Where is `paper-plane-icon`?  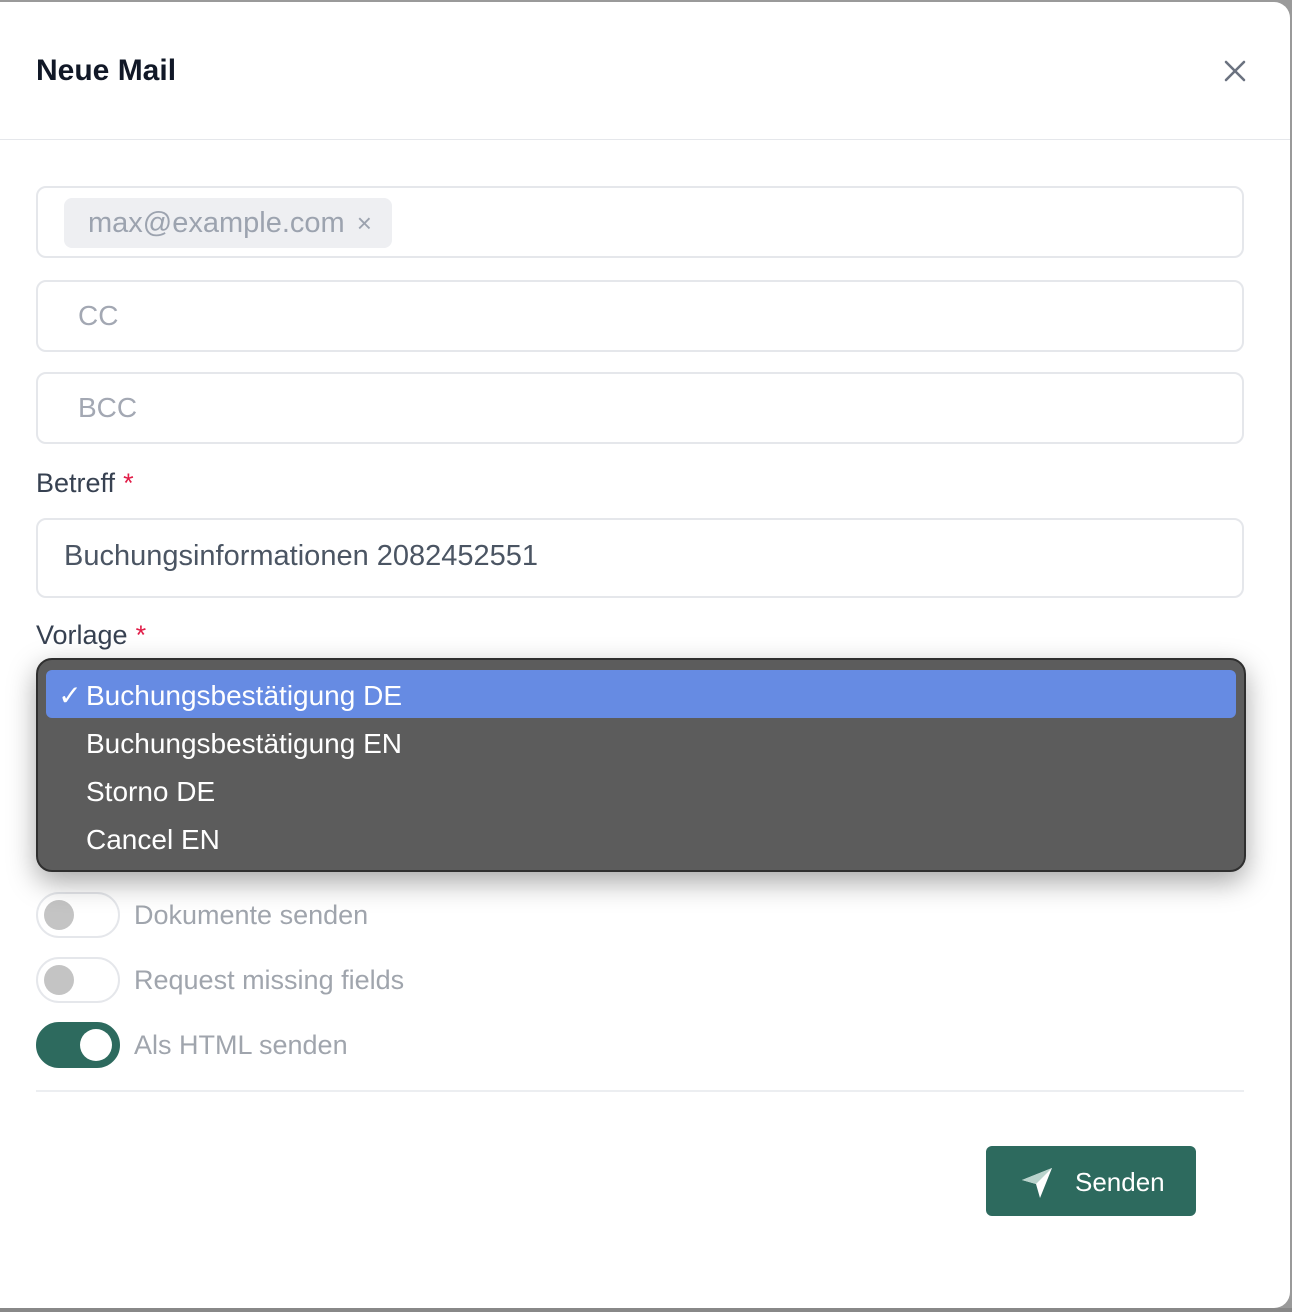 paper-plane-icon is located at coordinates (1037, 1183).